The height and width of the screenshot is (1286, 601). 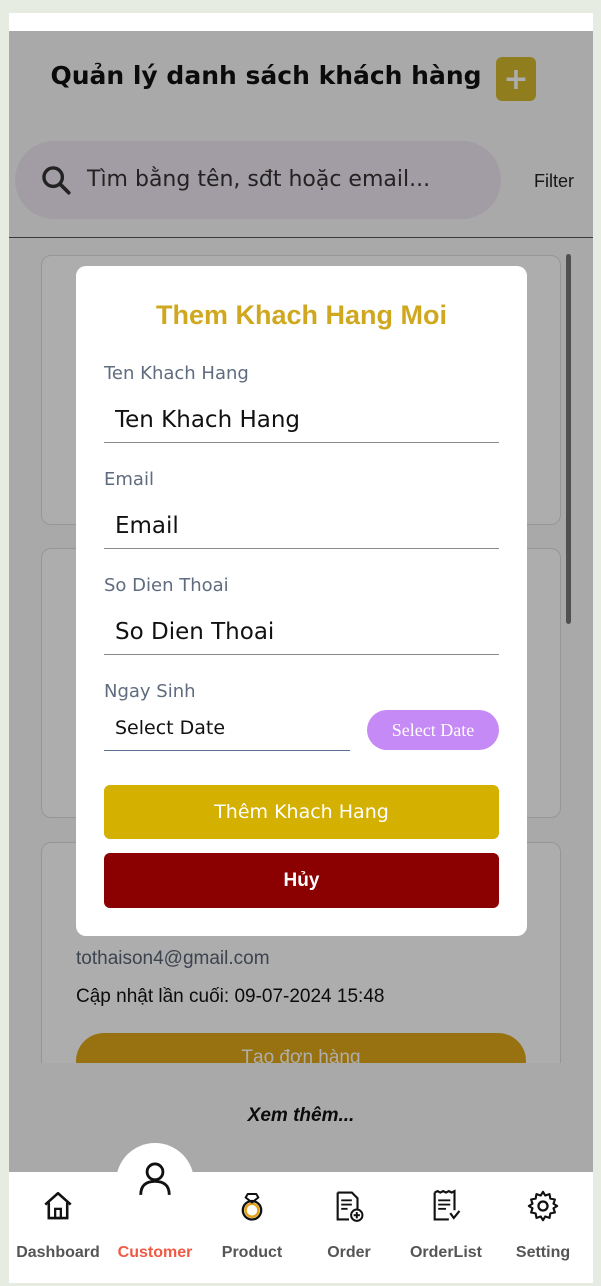 What do you see at coordinates (252, 1206) in the screenshot?
I see `ring-icon` at bounding box center [252, 1206].